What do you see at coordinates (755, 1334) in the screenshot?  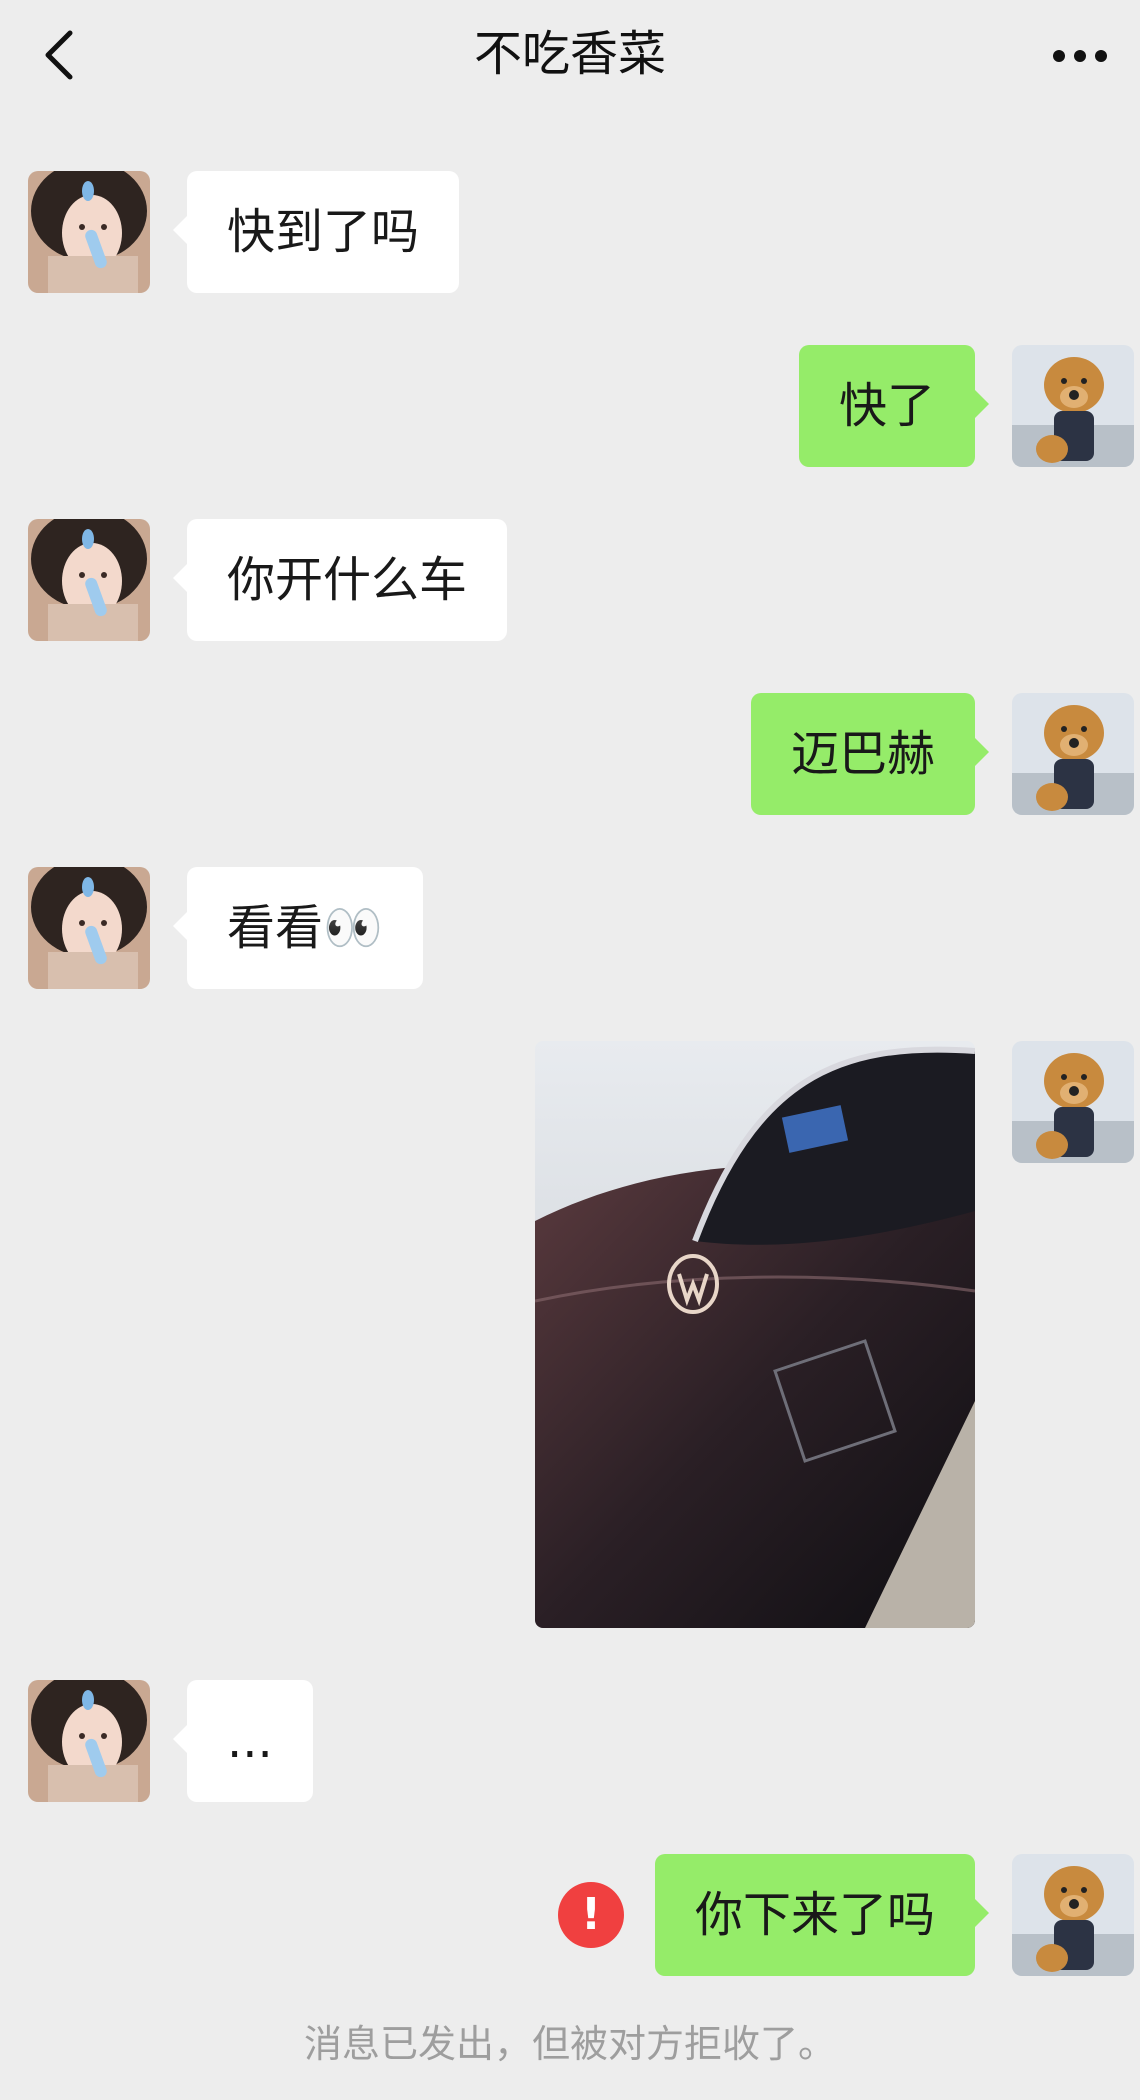 I see `outgoing-image-message` at bounding box center [755, 1334].